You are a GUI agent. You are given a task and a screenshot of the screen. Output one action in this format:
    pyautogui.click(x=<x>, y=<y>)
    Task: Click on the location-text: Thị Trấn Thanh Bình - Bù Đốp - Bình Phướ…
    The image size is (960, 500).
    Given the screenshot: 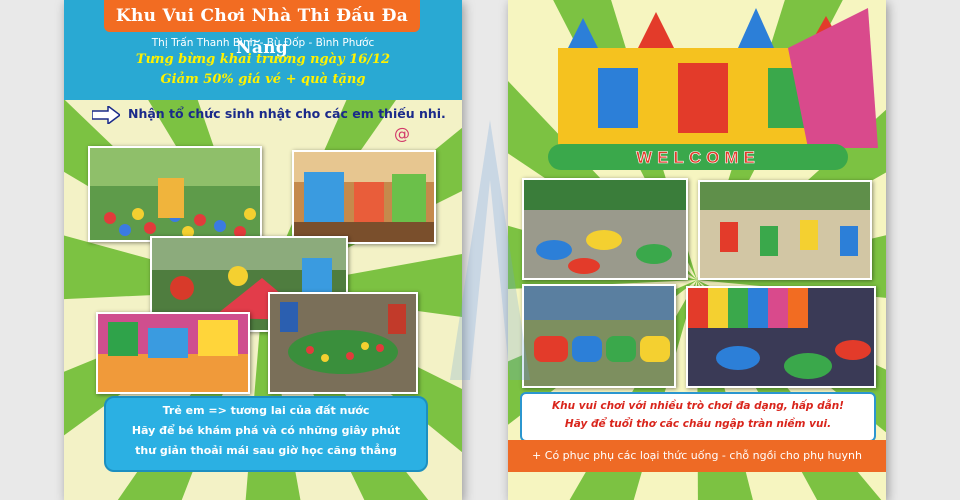 What is the action you would take?
    pyautogui.click(x=263, y=43)
    